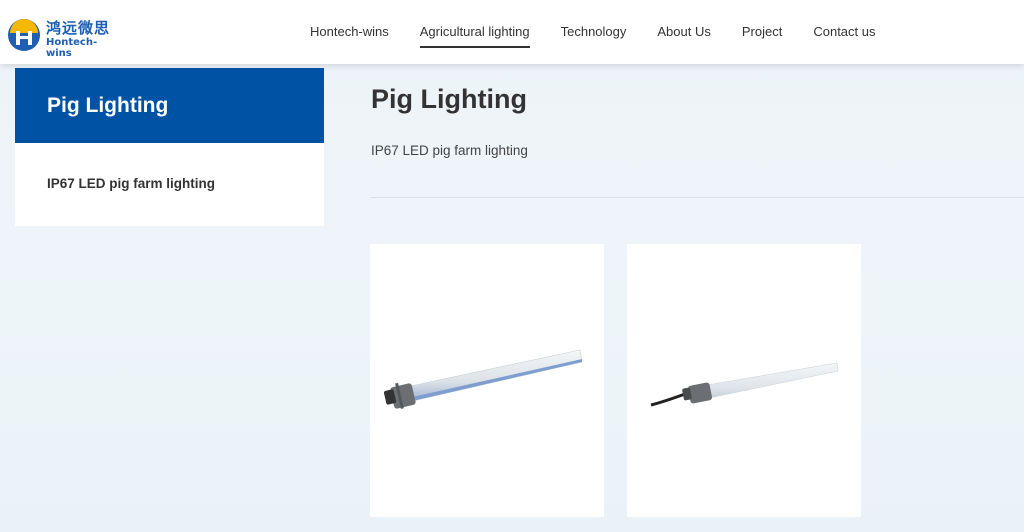 The width and height of the screenshot is (1024, 532). What do you see at coordinates (72, 48) in the screenshot?
I see `logo-english-text: Hontech-wins` at bounding box center [72, 48].